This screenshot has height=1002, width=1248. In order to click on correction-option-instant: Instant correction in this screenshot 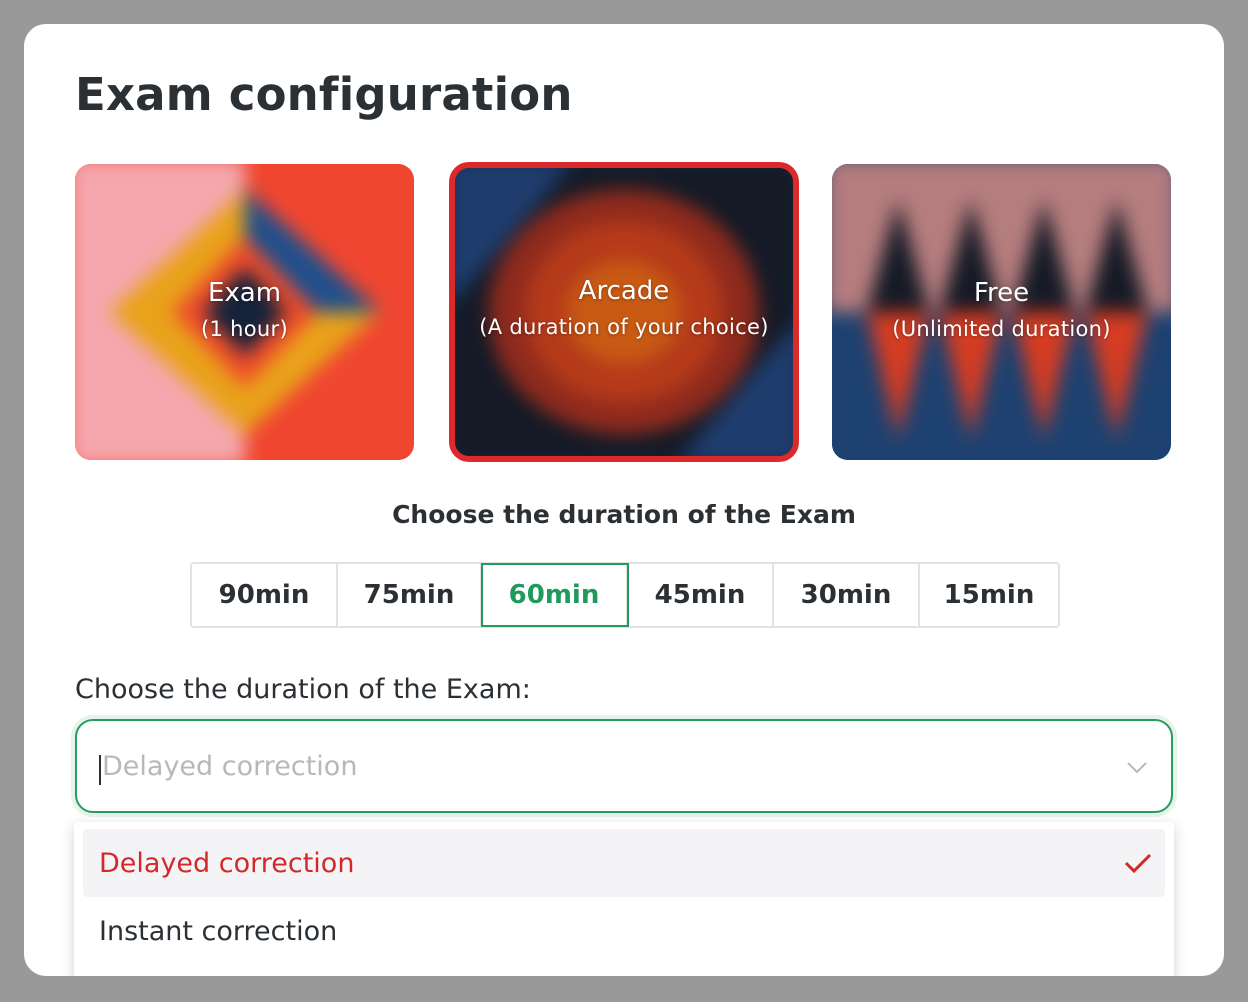, I will do `click(624, 931)`.